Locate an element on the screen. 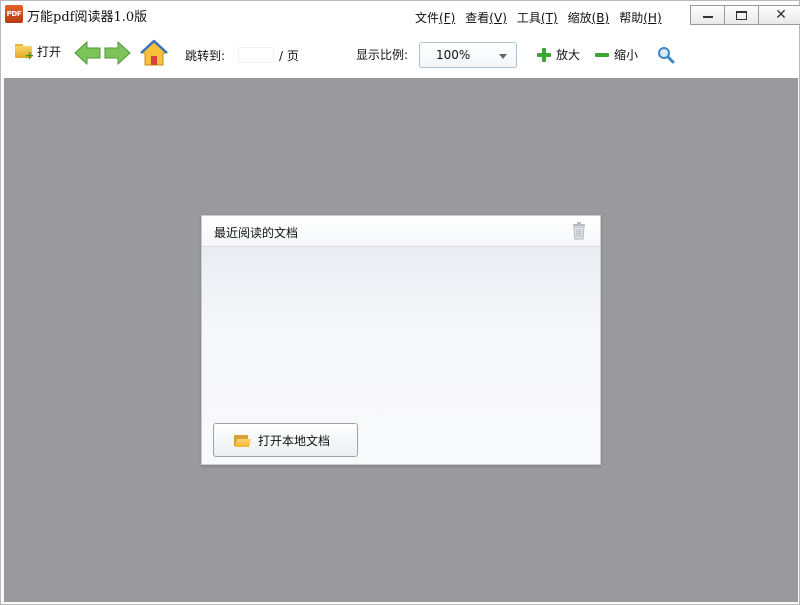  zoom-label: 显示比例: is located at coordinates (382, 54).